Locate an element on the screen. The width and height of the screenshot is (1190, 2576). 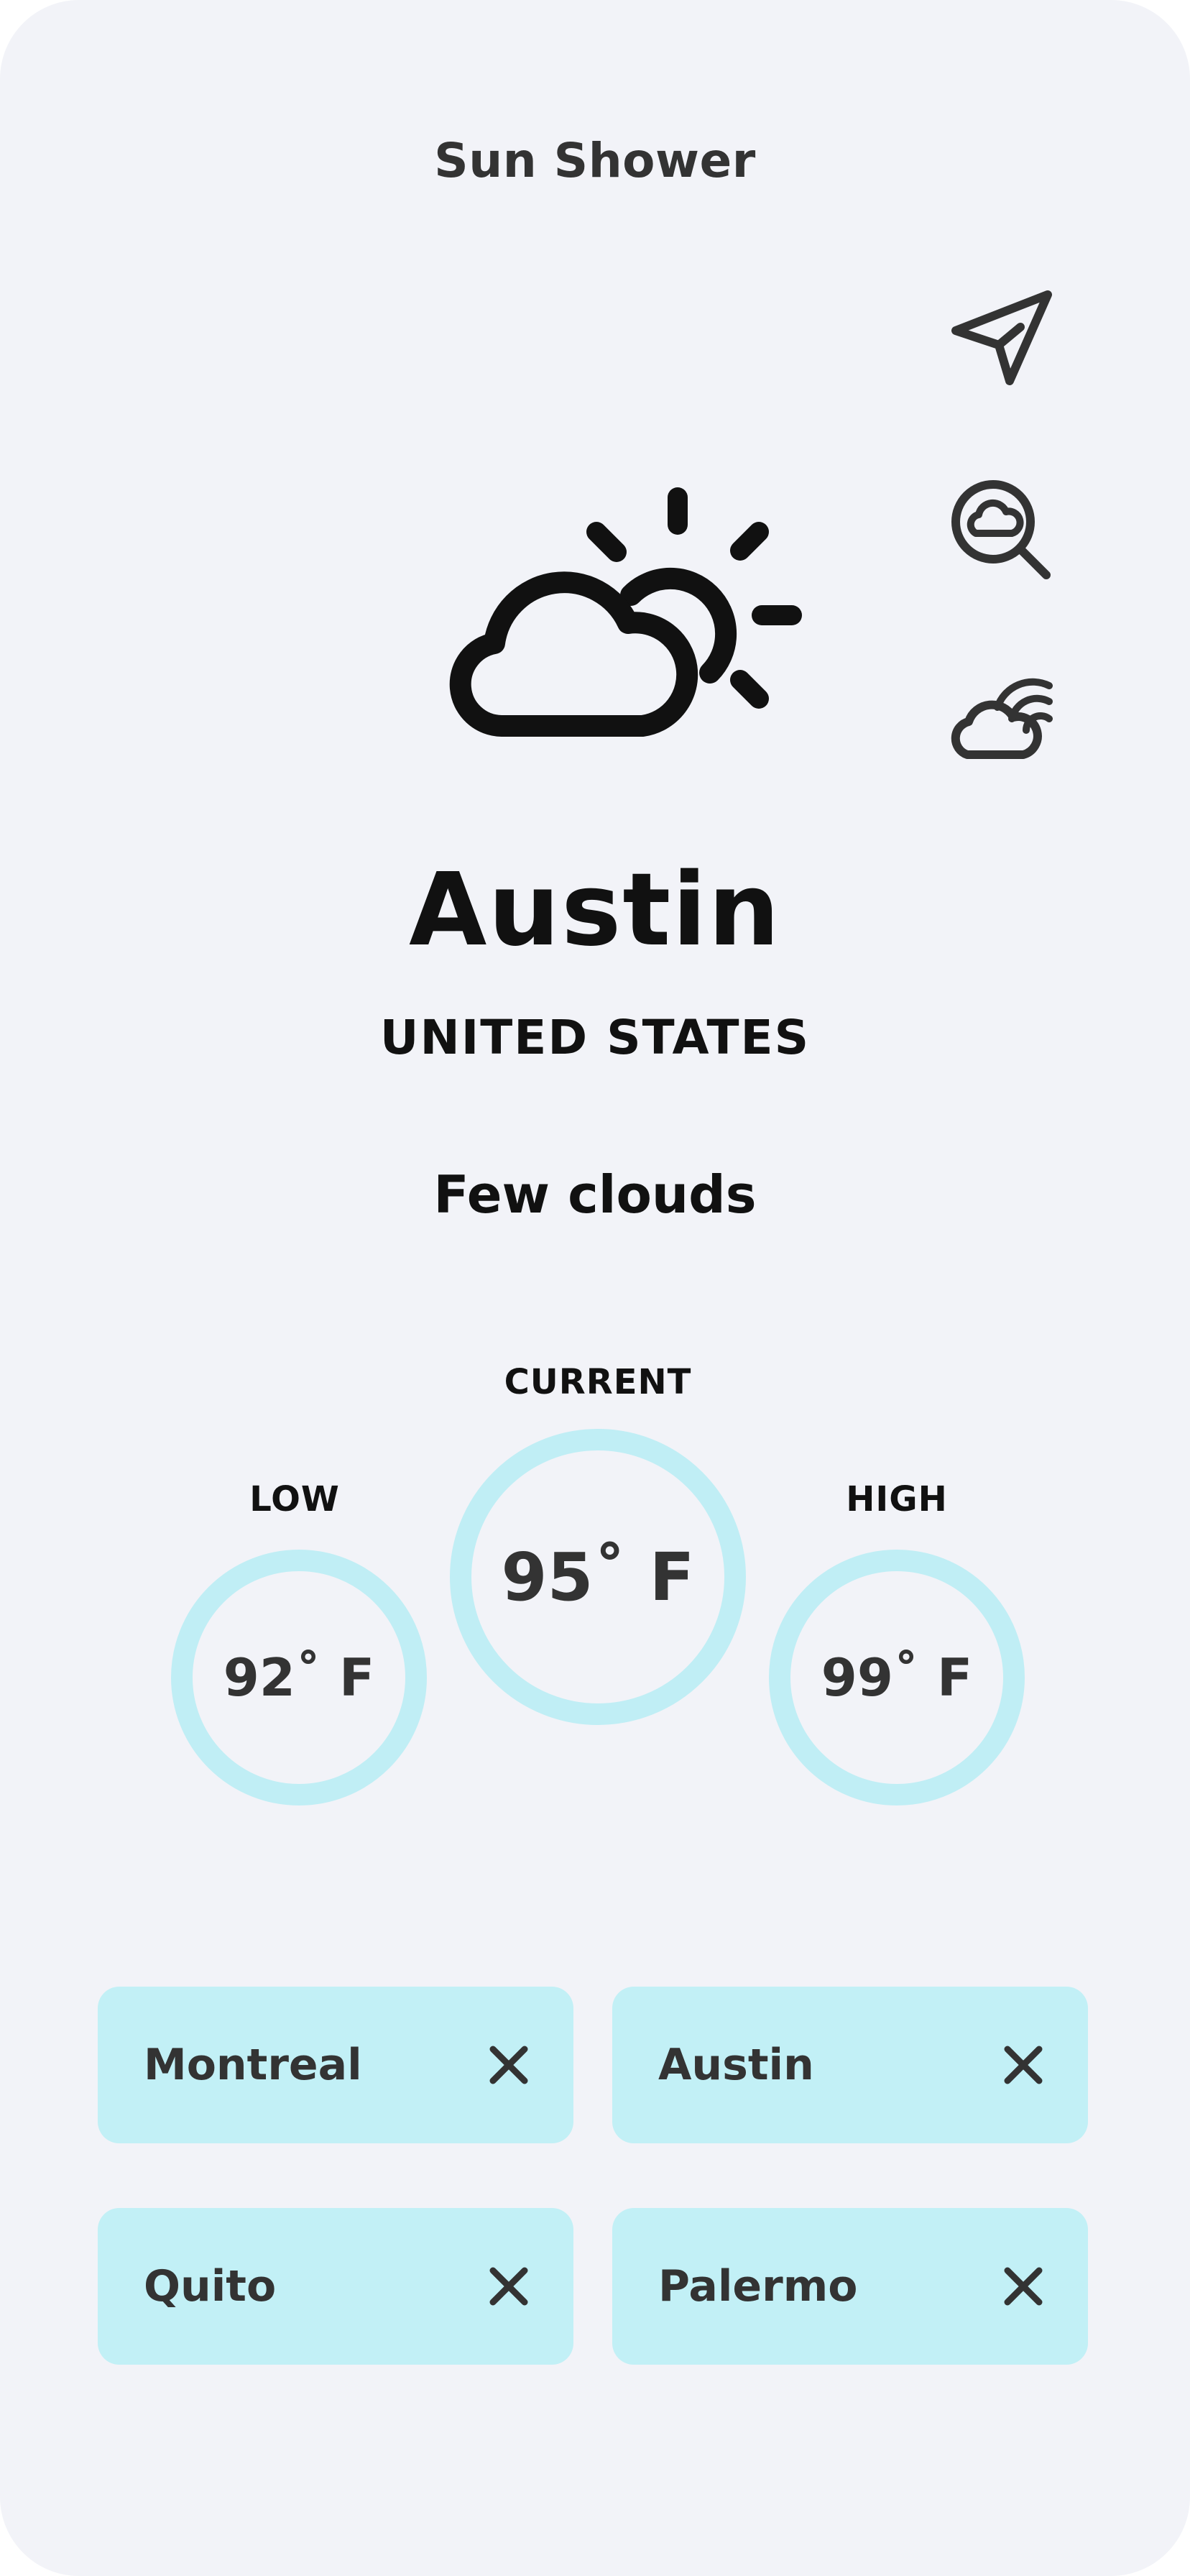
partly-cloudy-icon is located at coordinates (625, 615).